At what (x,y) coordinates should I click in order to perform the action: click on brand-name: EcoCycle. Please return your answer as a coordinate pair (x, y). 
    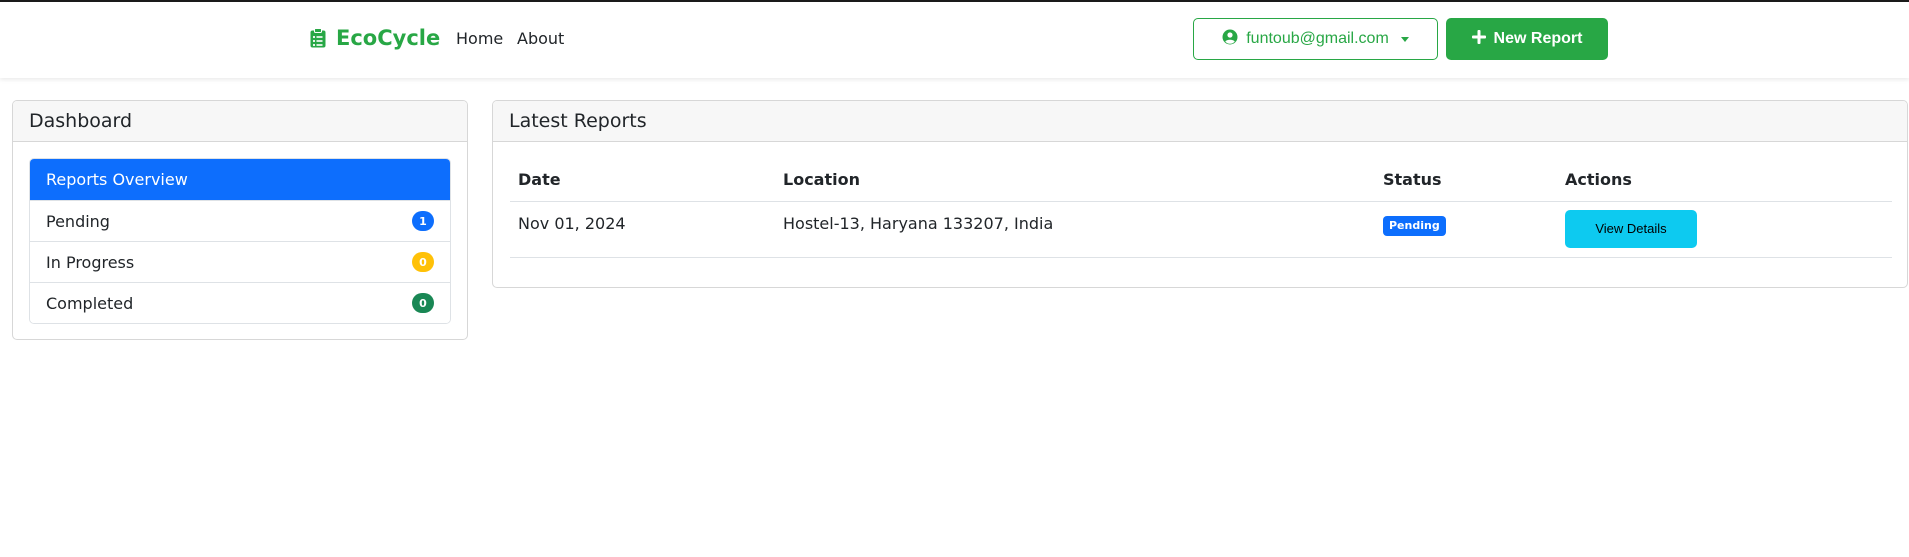
    Looking at the image, I should click on (388, 38).